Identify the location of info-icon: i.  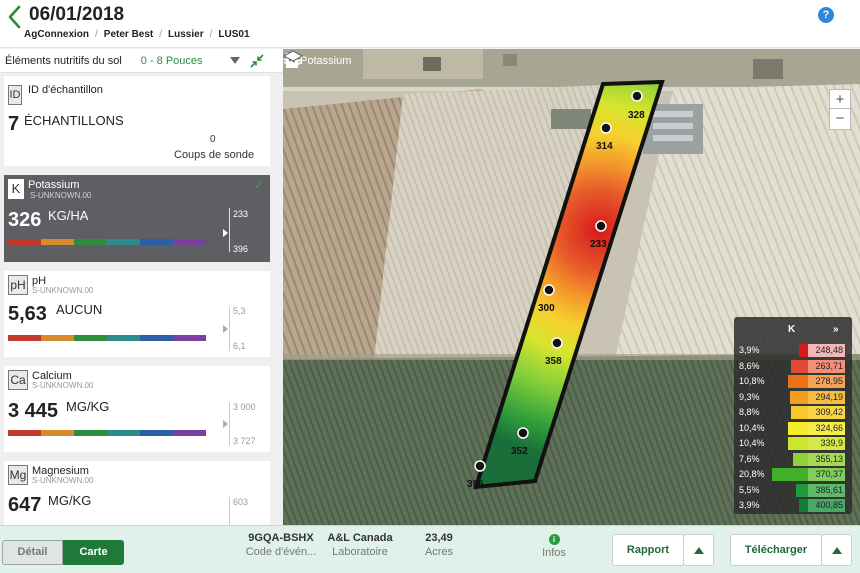
(554, 539).